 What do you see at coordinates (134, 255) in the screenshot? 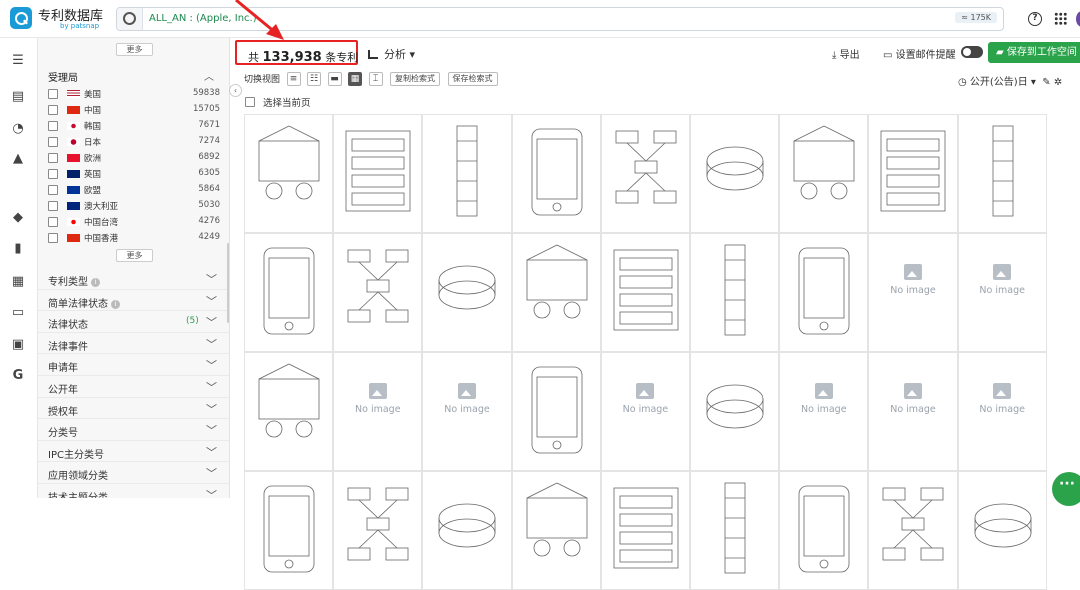
I see `more-button-bottom: 更多` at bounding box center [134, 255].